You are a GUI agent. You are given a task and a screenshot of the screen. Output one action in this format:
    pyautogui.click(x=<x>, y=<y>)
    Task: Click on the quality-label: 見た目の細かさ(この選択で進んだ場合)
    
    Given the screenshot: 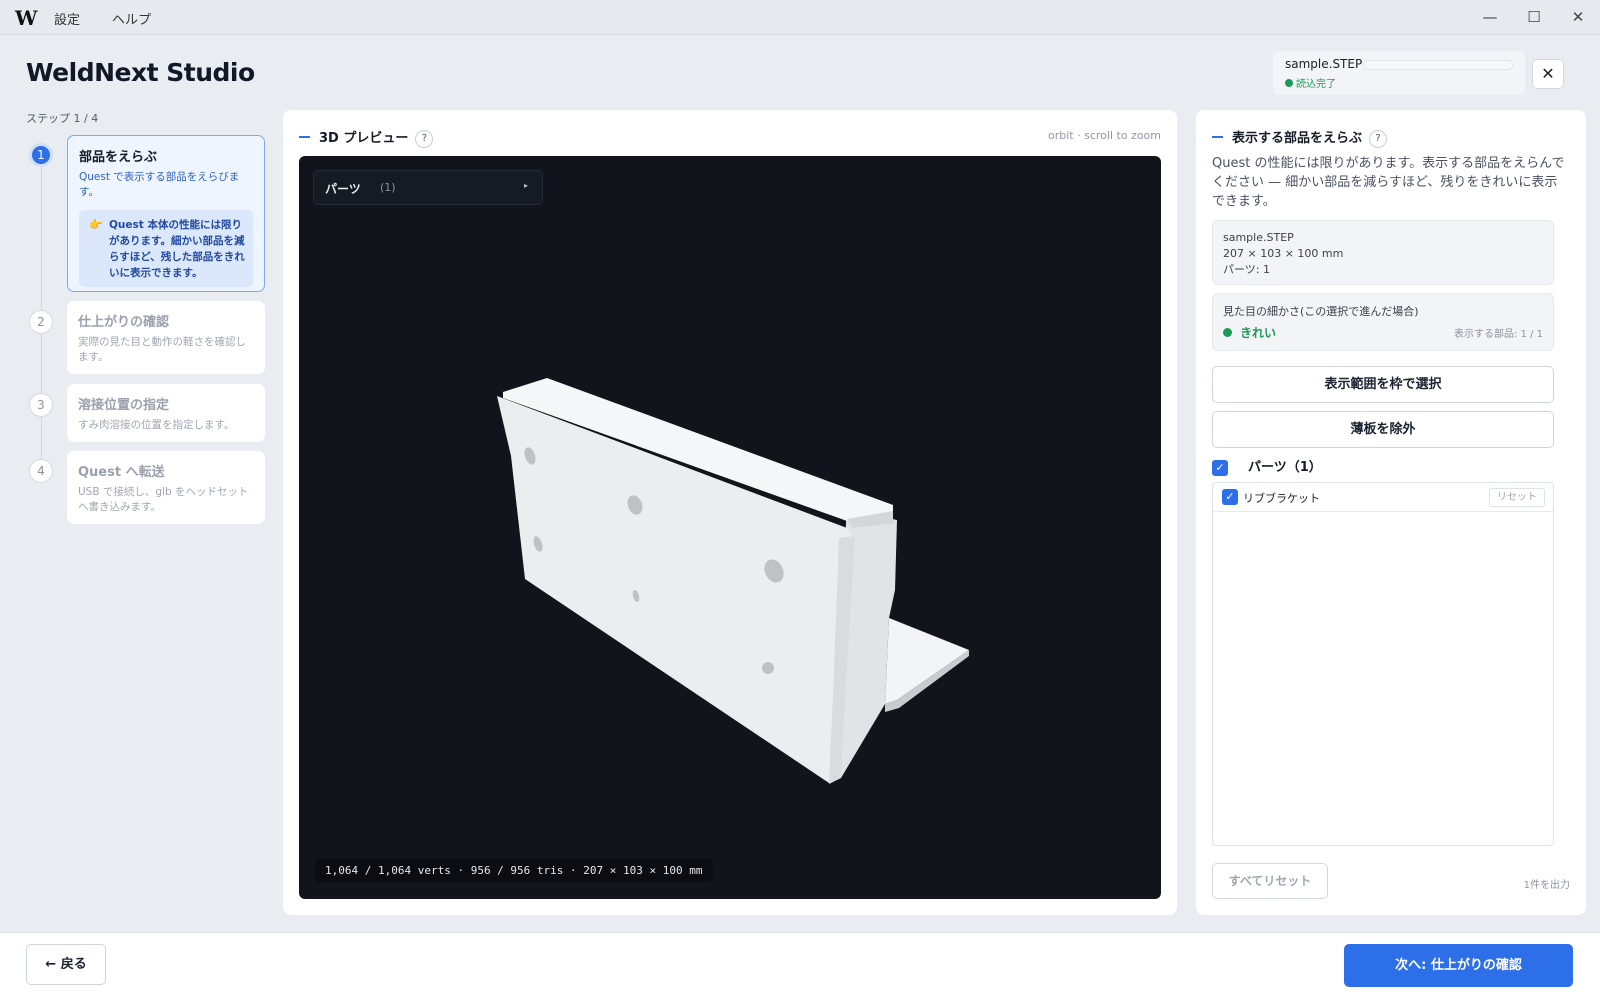 What is the action you would take?
    pyautogui.click(x=1321, y=311)
    